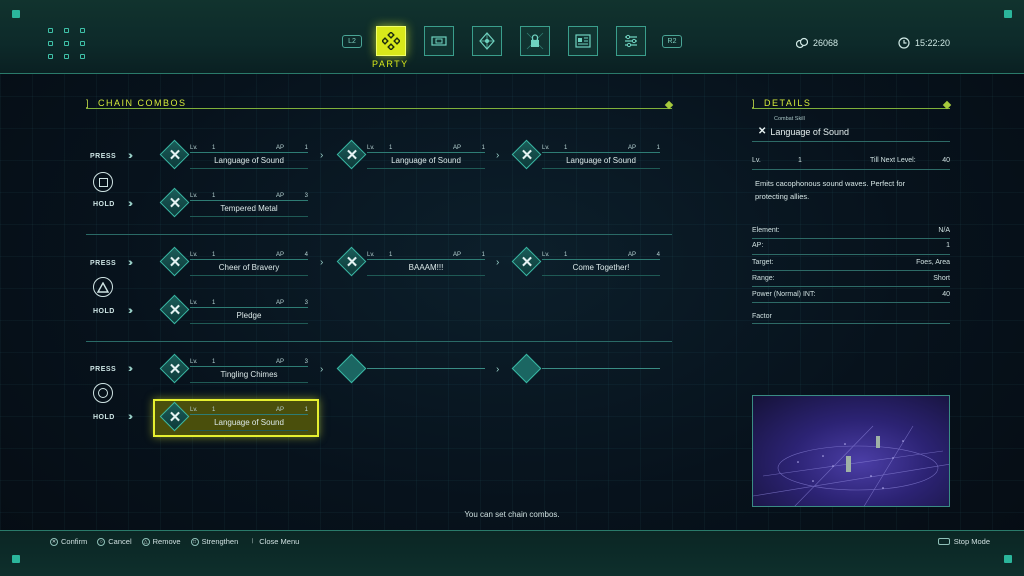  What do you see at coordinates (235, 417) in the screenshot?
I see `combo-slot-selected: ✕ Lv. 1 AP 1 Language of Sound` at bounding box center [235, 417].